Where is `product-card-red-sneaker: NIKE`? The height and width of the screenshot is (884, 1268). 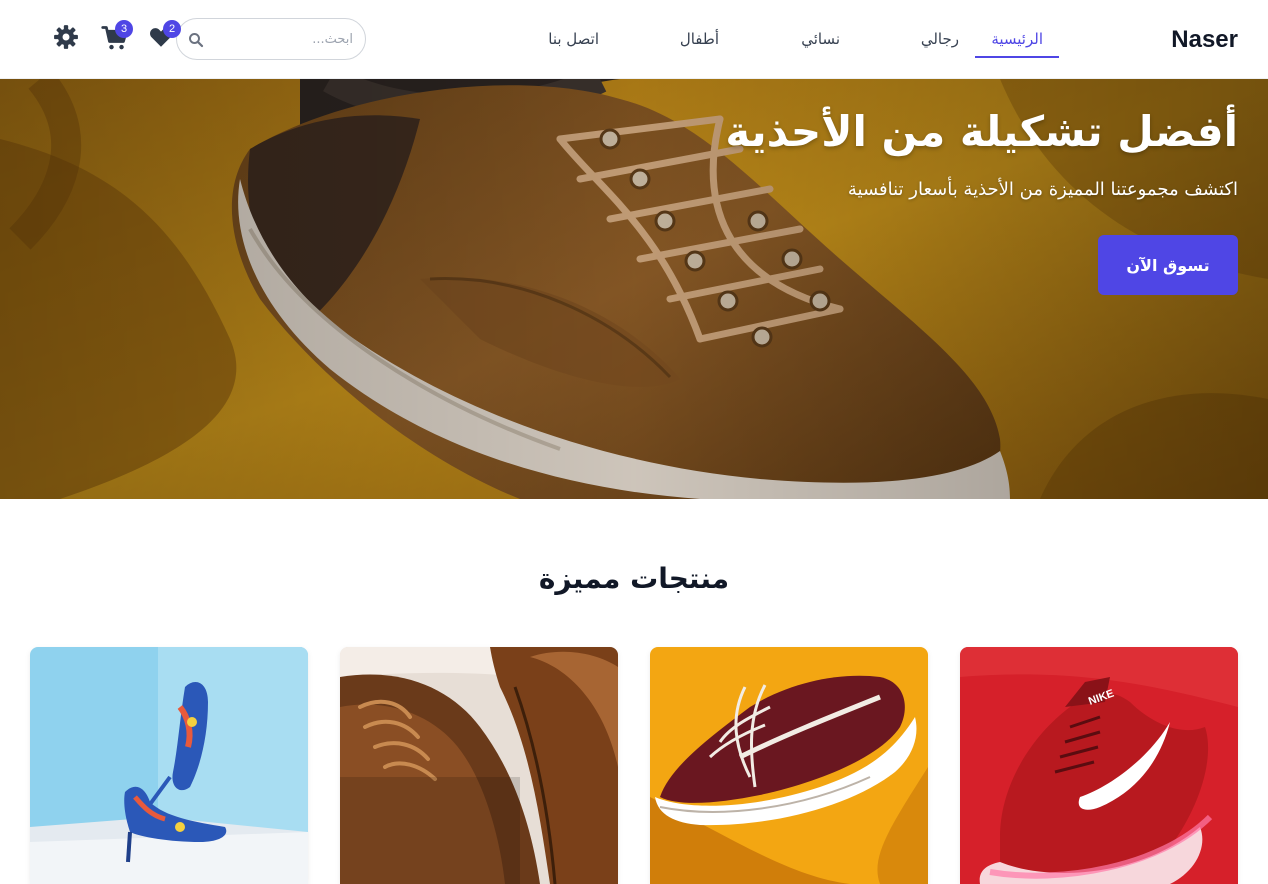
product-card-red-sneaker: NIKE is located at coordinates (1099, 765).